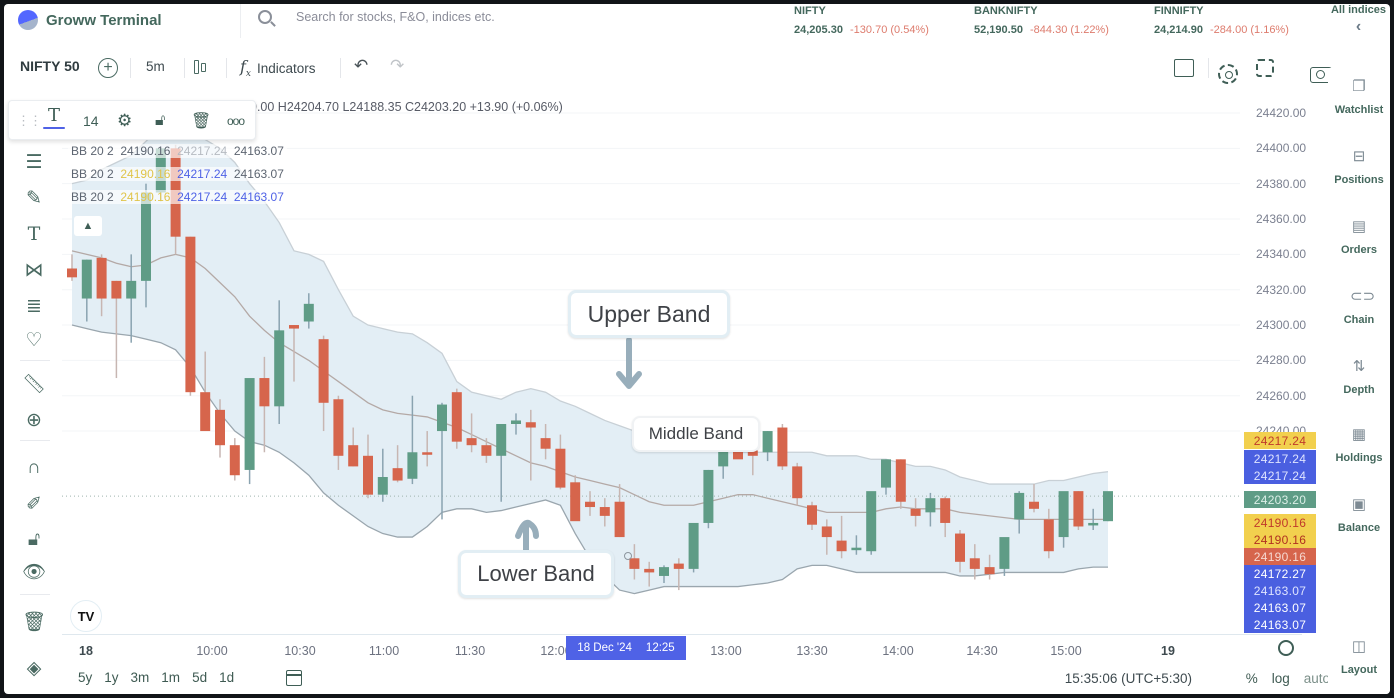 This screenshot has width=1394, height=698. I want to click on nav-layout: ◫ Layout, so click(1359, 657).